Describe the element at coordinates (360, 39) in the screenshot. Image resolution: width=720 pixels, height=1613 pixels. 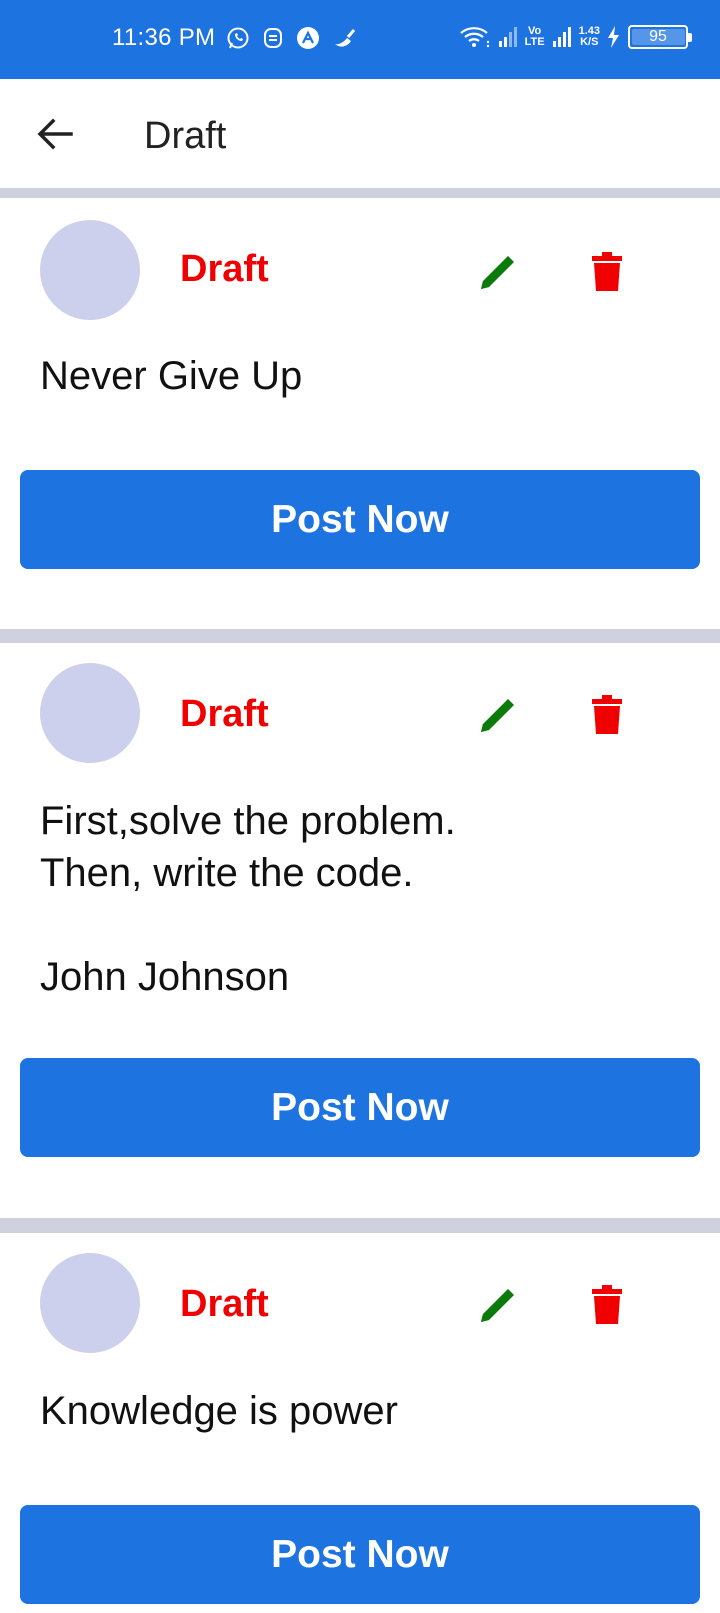
I see `status-bar: 11:36 PM Vo LTE 1.43 K/S 95` at that location.